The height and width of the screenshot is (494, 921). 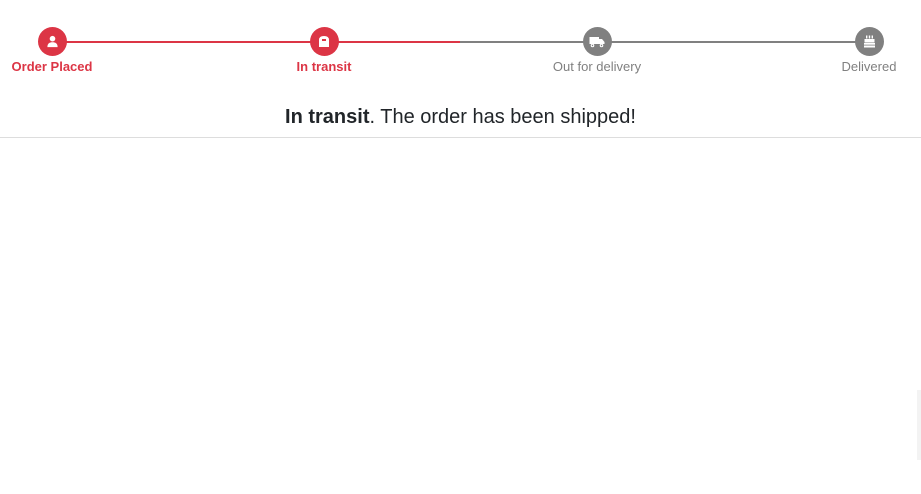 I want to click on truck-icon, so click(x=597, y=42).